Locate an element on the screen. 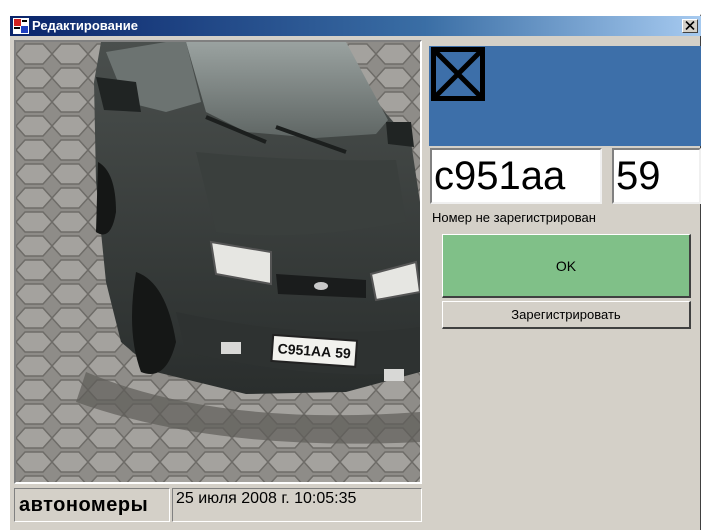 The image size is (701, 530). register-button: Зарегистрировать is located at coordinates (566, 315).